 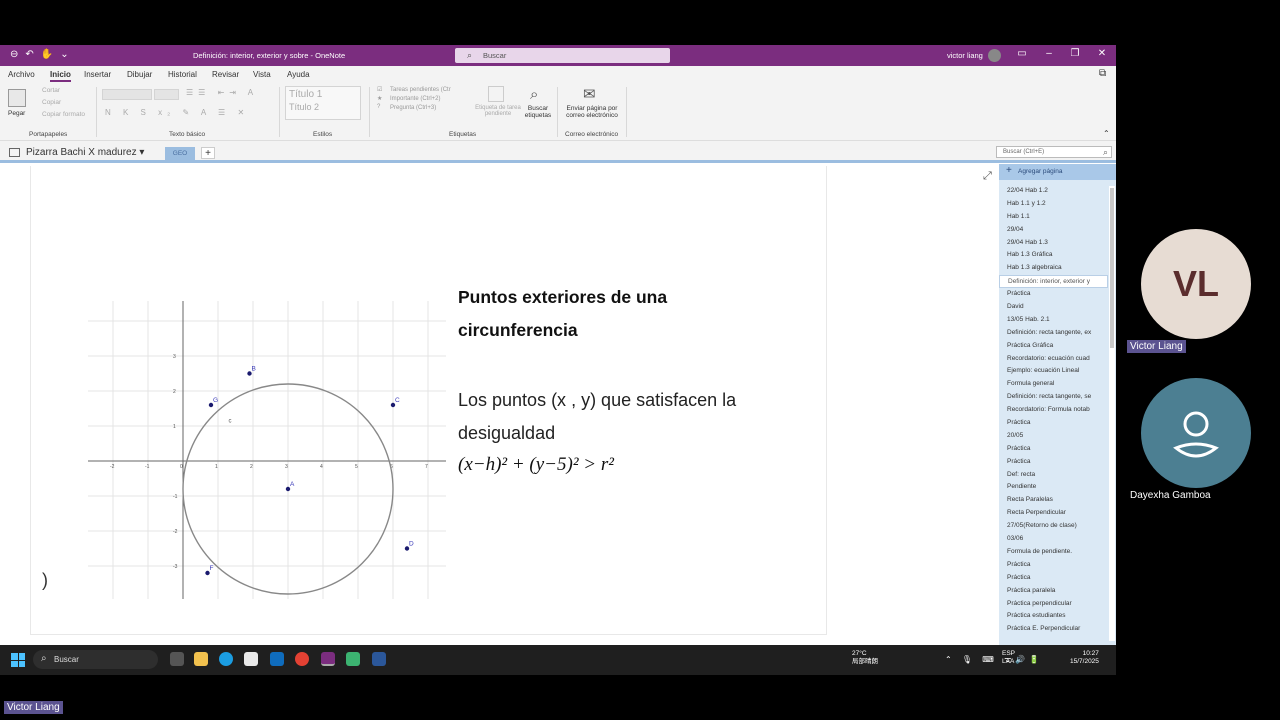 I want to click on page-list-item: 13/05 Hab. 2.1, so click(x=1053, y=320).